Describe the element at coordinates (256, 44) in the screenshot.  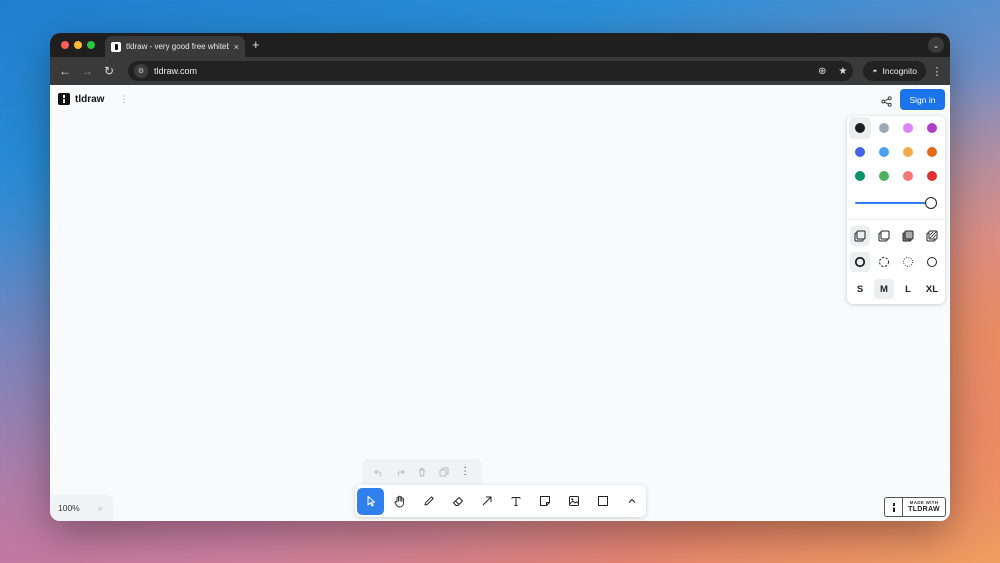
I see `new-tab-button: +` at that location.